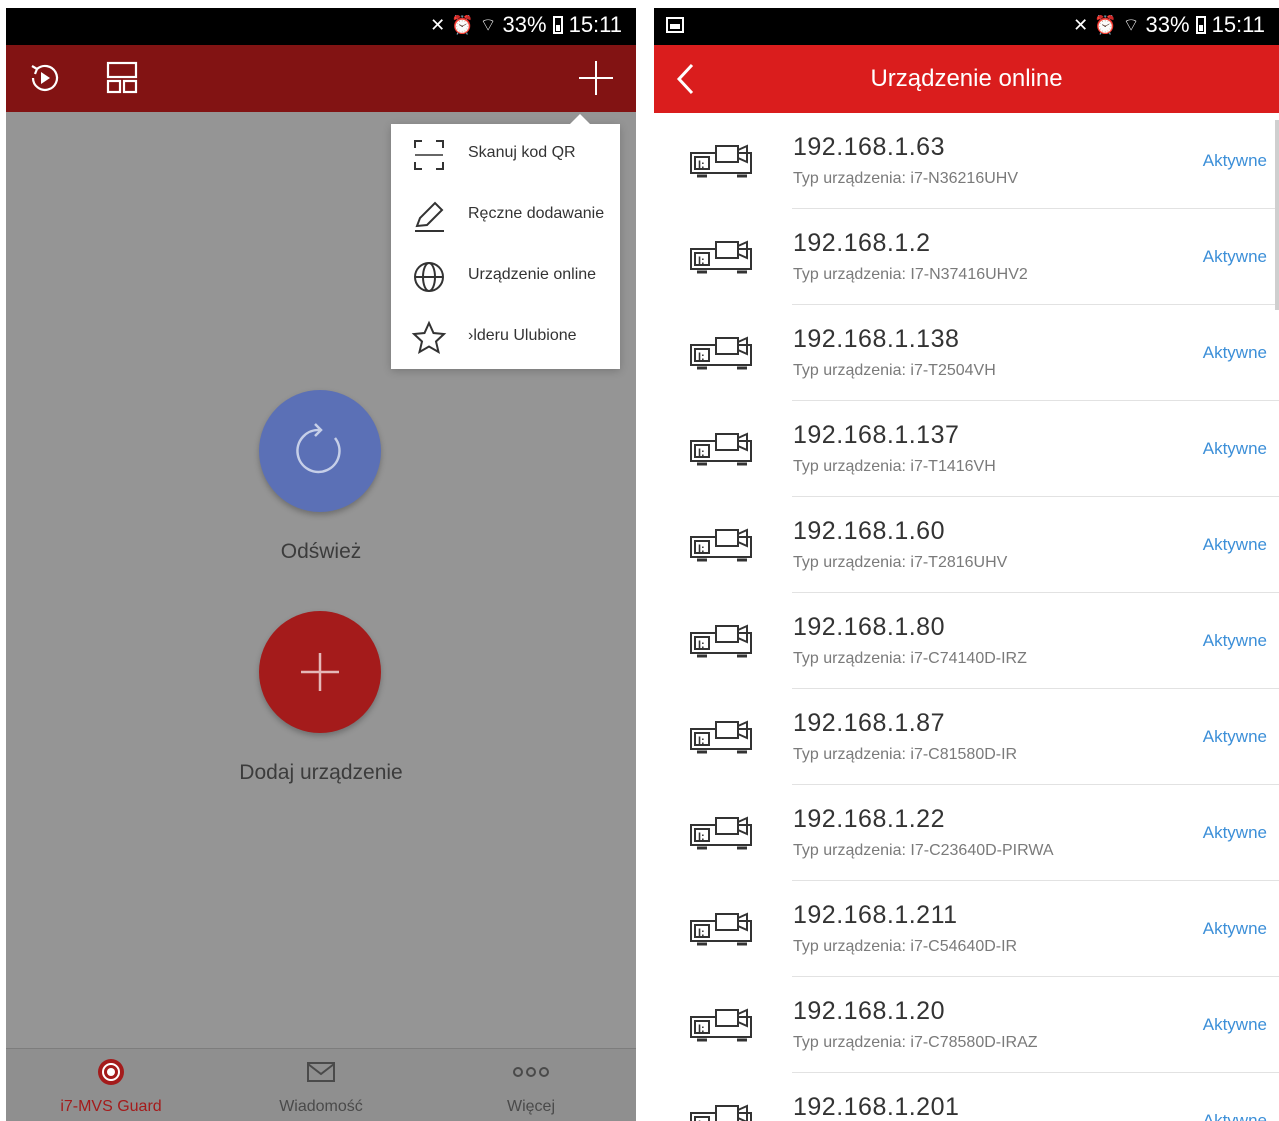  Describe the element at coordinates (862, 243) in the screenshot. I see `device-ip: 192.168.1.2` at that location.